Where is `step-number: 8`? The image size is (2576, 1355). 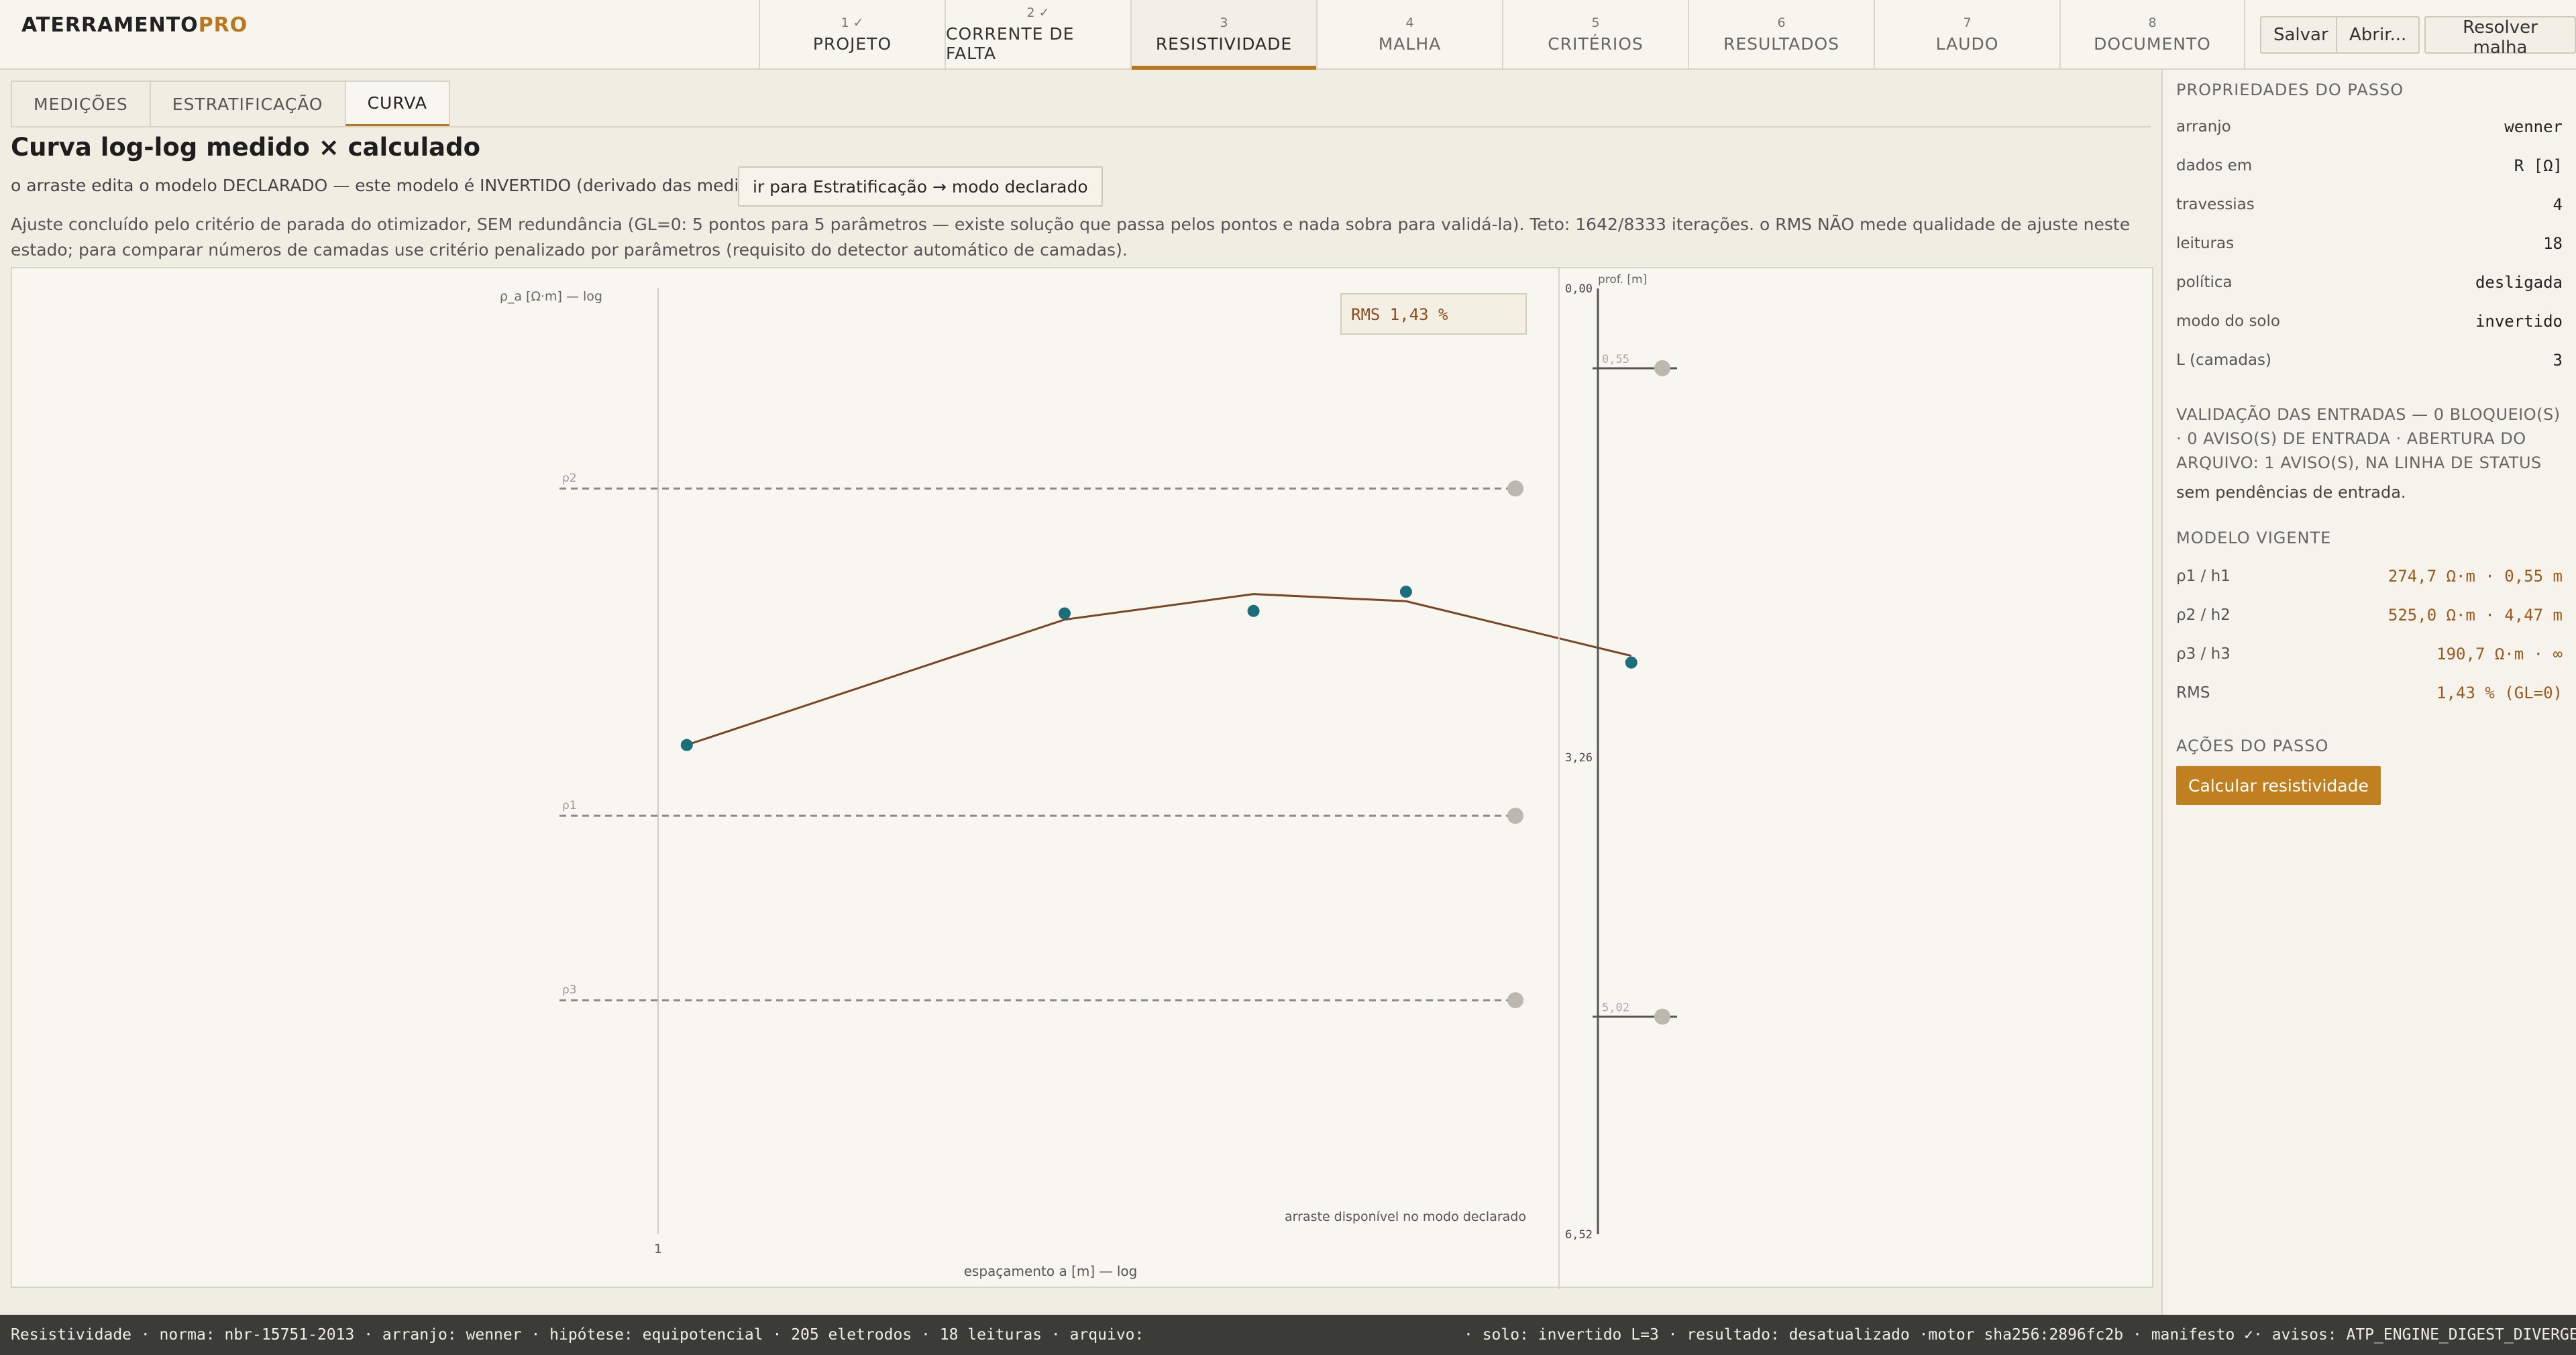
step-number: 8 is located at coordinates (2152, 23).